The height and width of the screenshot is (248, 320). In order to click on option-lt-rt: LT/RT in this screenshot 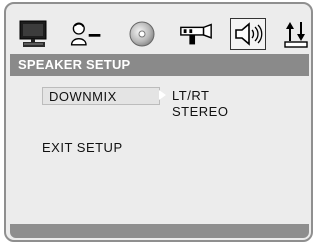, I will do `click(190, 95)`.